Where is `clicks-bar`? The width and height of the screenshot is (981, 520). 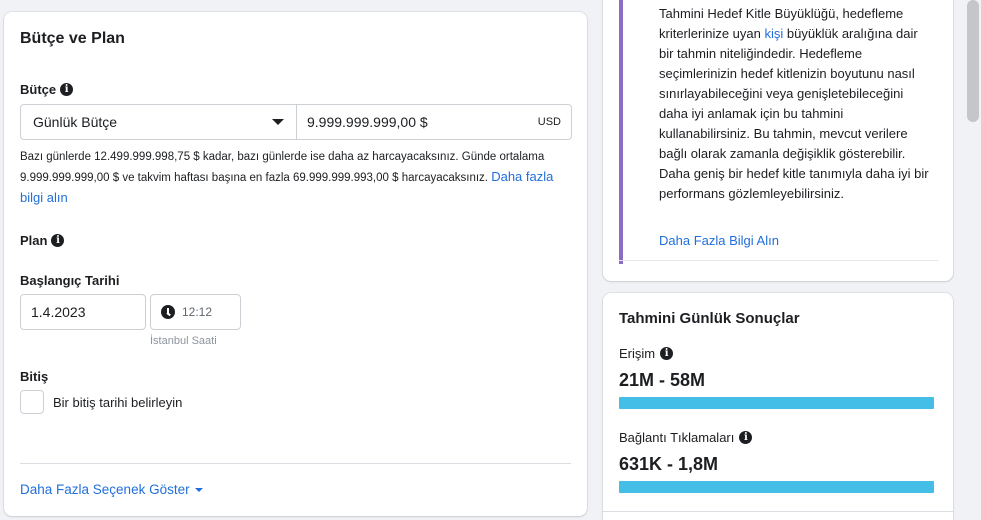 clicks-bar is located at coordinates (776, 487).